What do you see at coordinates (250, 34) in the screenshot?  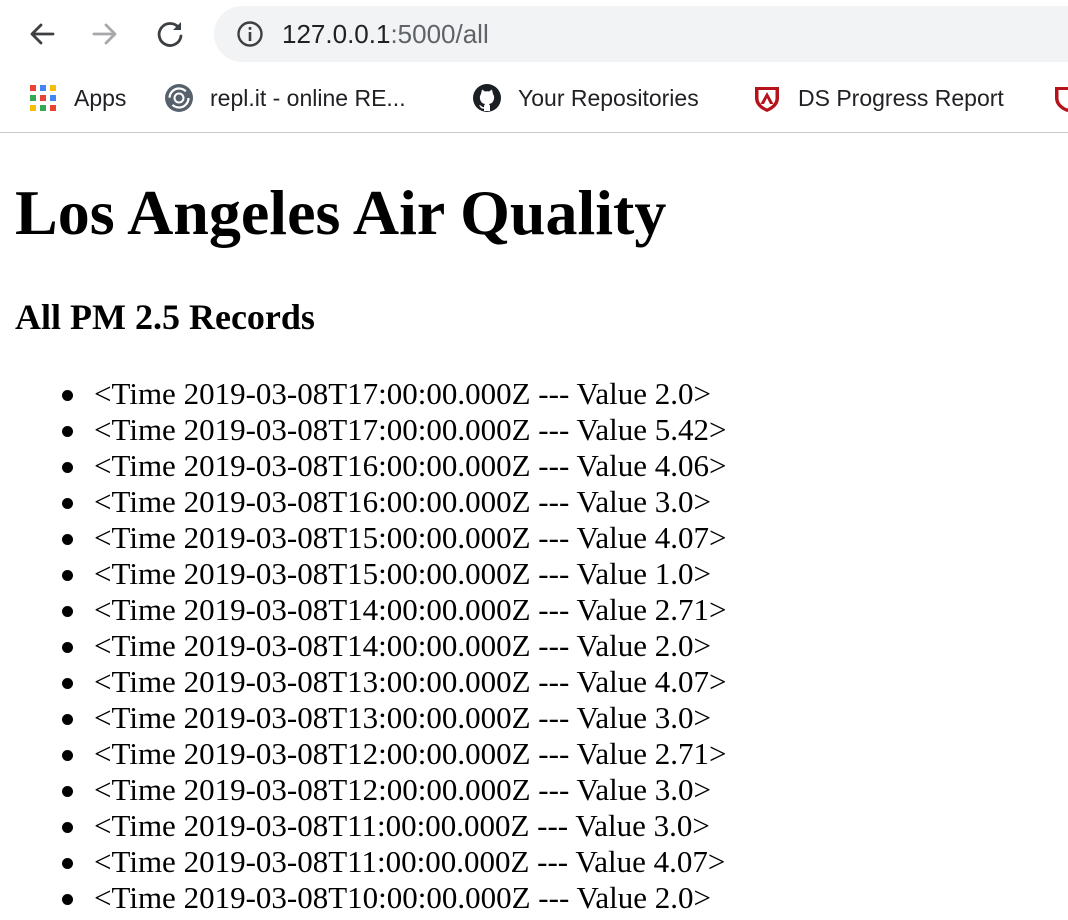 I see `info-icon` at bounding box center [250, 34].